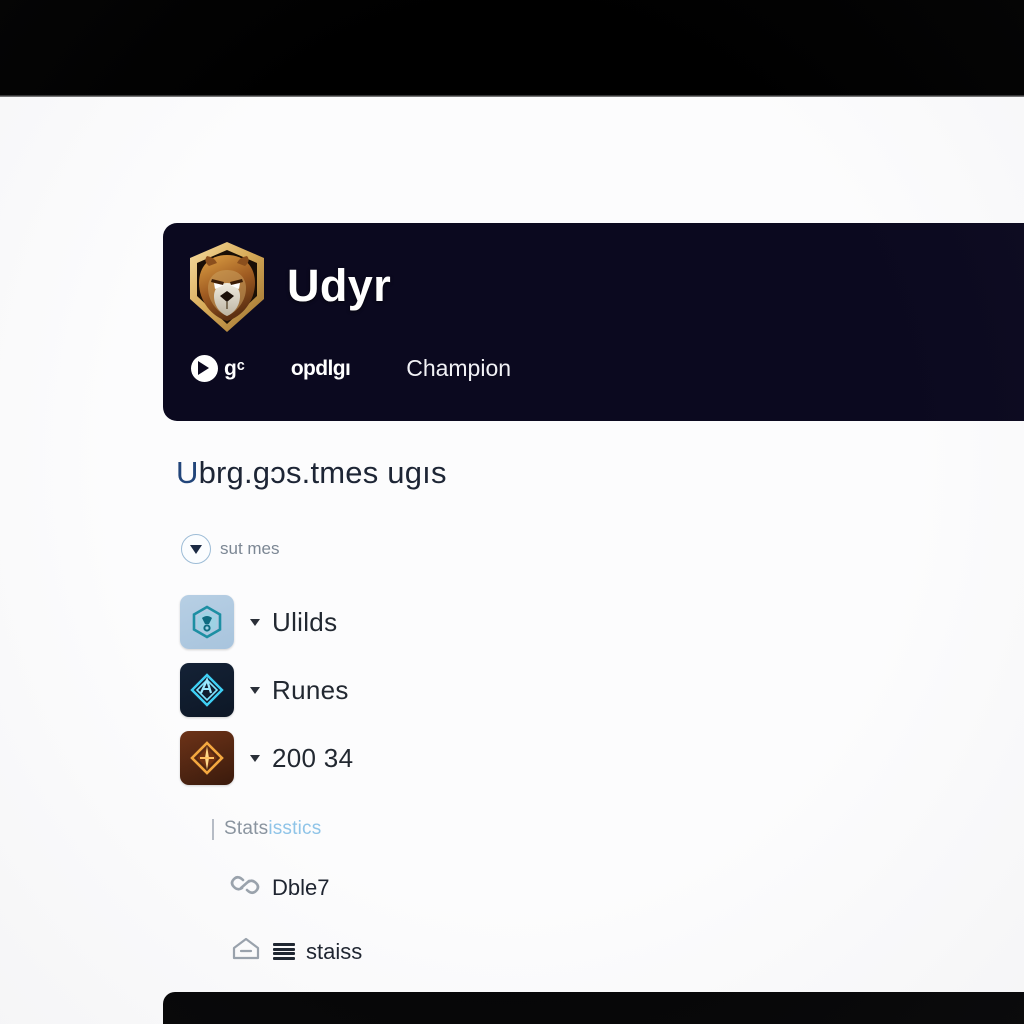 The width and height of the screenshot is (1024, 1024). Describe the element at coordinates (266, 622) in the screenshot. I see `nav-item-builds: Ulilds` at that location.